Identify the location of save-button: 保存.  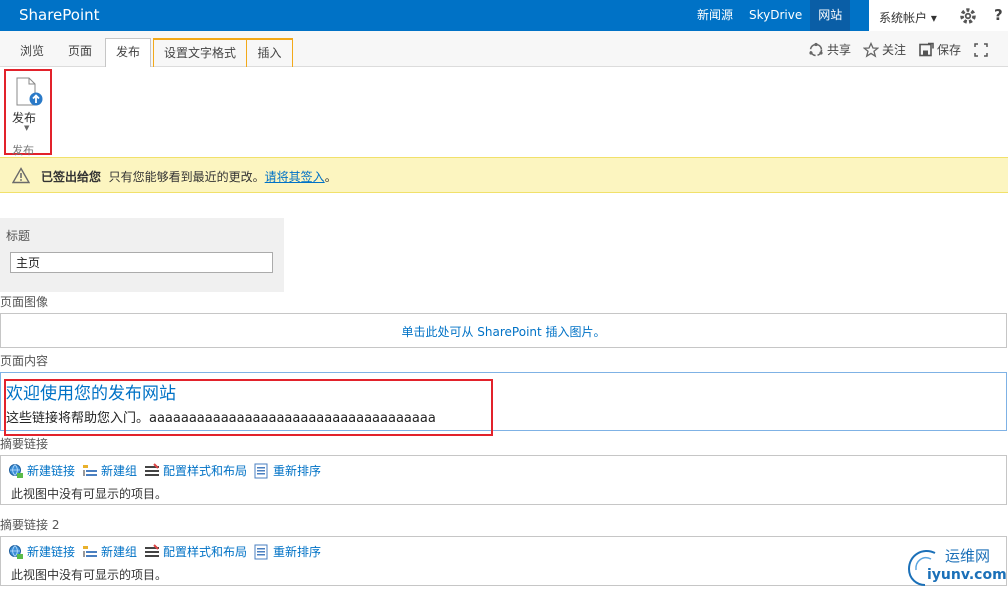
(939, 49).